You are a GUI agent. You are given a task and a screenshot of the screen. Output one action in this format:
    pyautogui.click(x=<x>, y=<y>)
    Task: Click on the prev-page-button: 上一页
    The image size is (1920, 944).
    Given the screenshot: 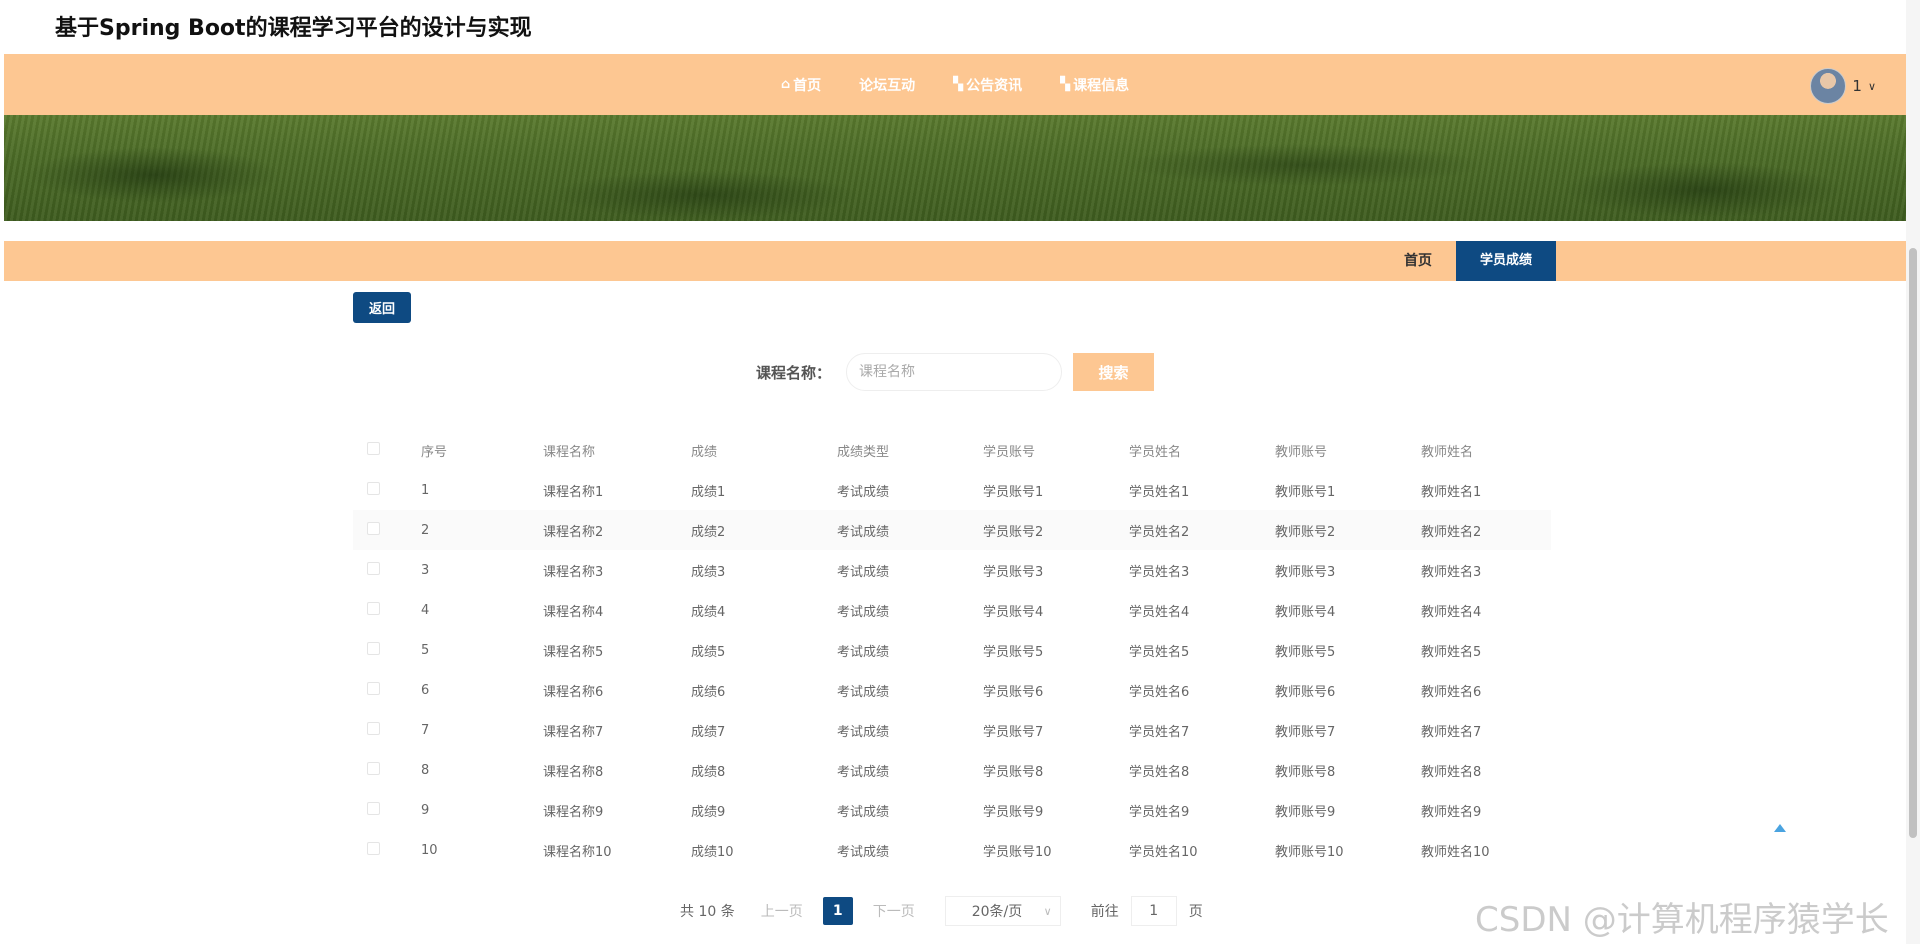 What is the action you would take?
    pyautogui.click(x=782, y=911)
    